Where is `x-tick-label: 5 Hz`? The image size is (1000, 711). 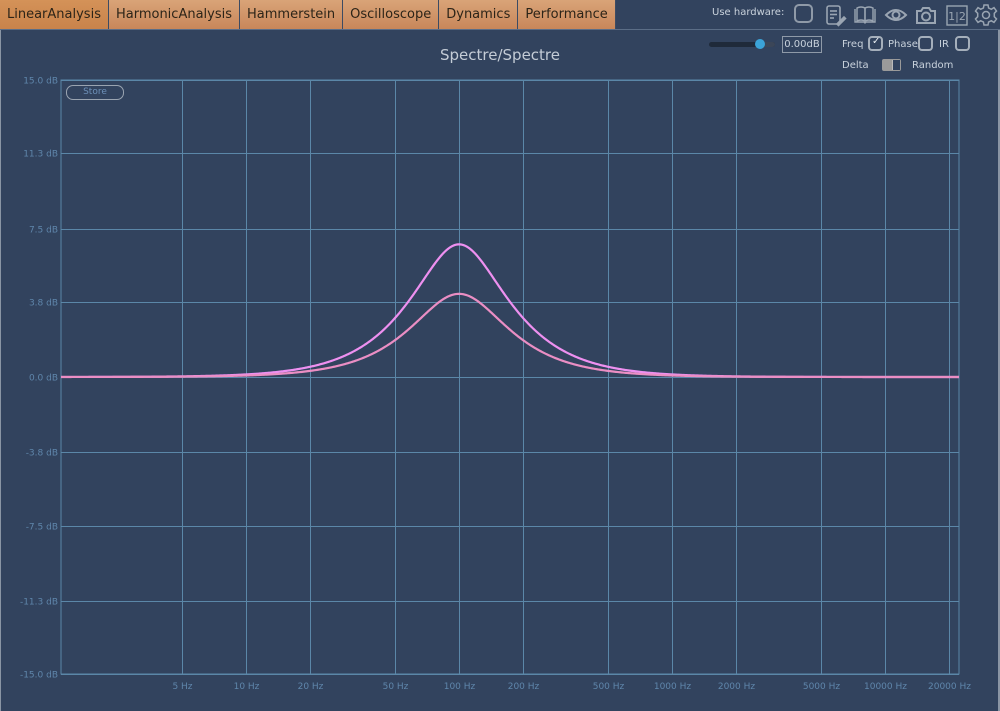 x-tick-label: 5 Hz is located at coordinates (182, 687).